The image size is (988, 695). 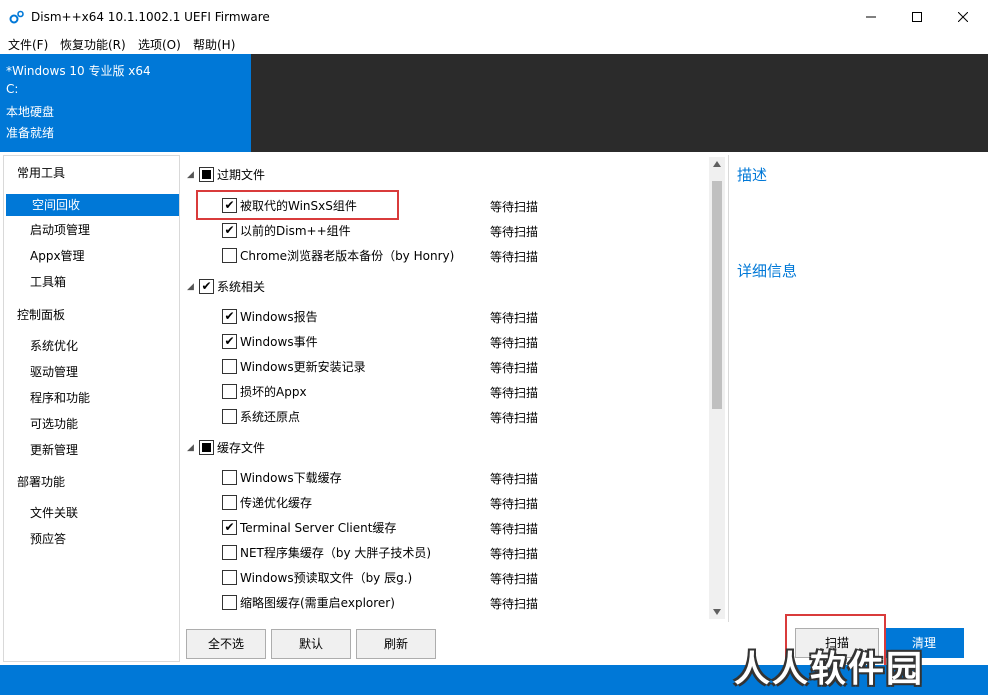 I want to click on sidebar-item-drivers: 驱动管理, so click(x=91, y=372).